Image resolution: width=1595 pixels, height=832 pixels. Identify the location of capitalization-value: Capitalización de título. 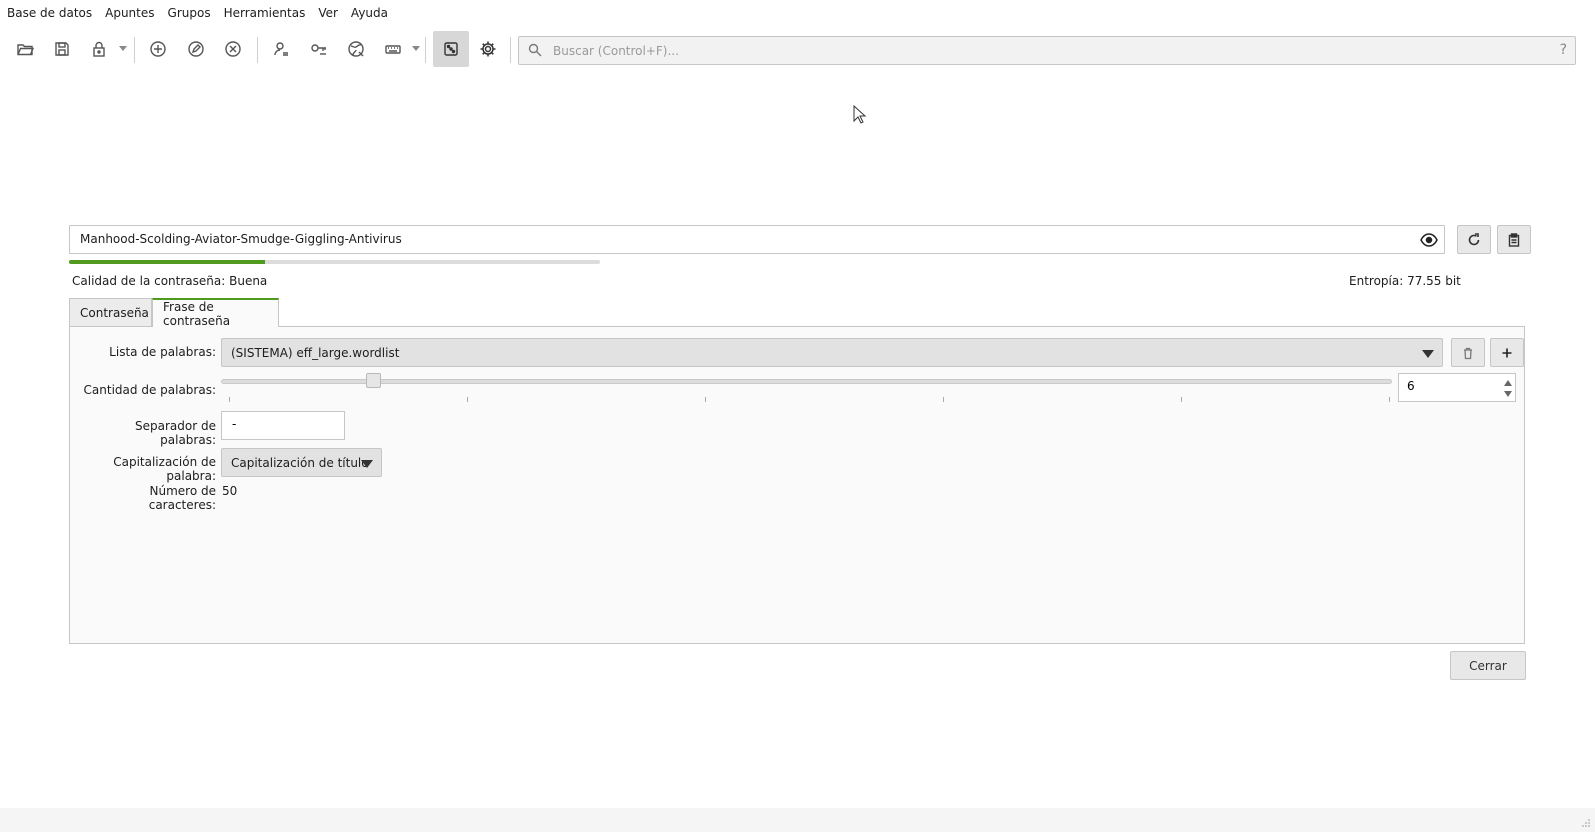
(300, 462).